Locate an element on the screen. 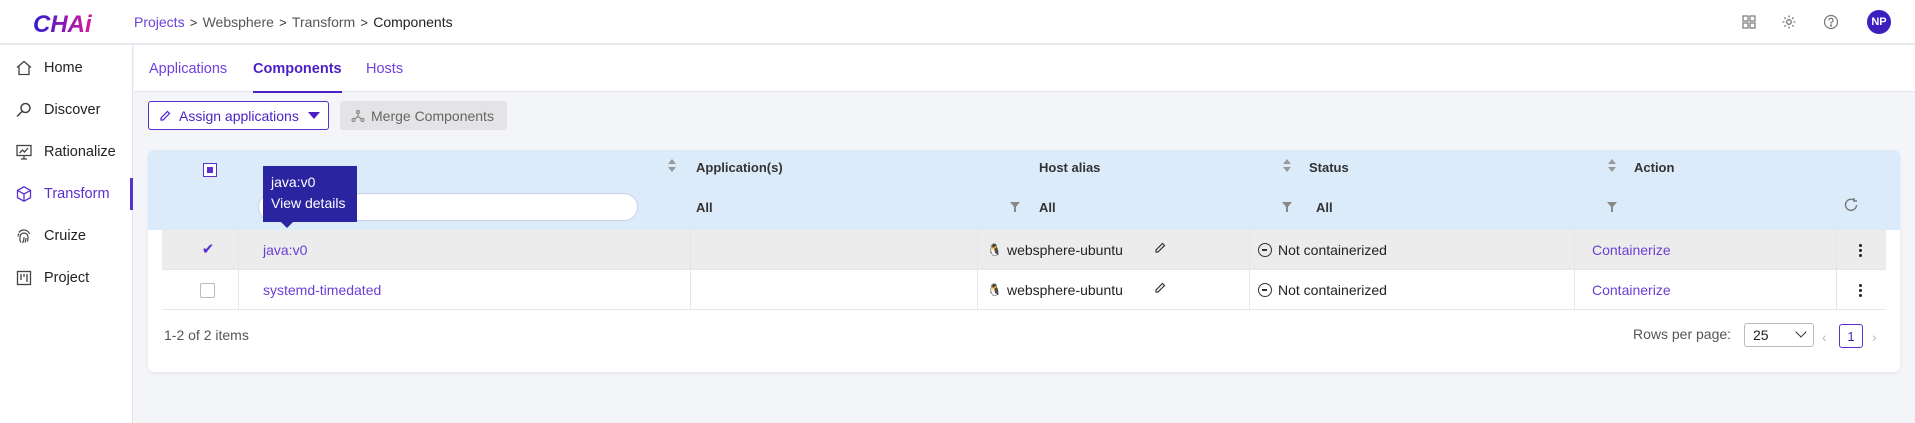  kanban-icon is located at coordinates (24, 278).